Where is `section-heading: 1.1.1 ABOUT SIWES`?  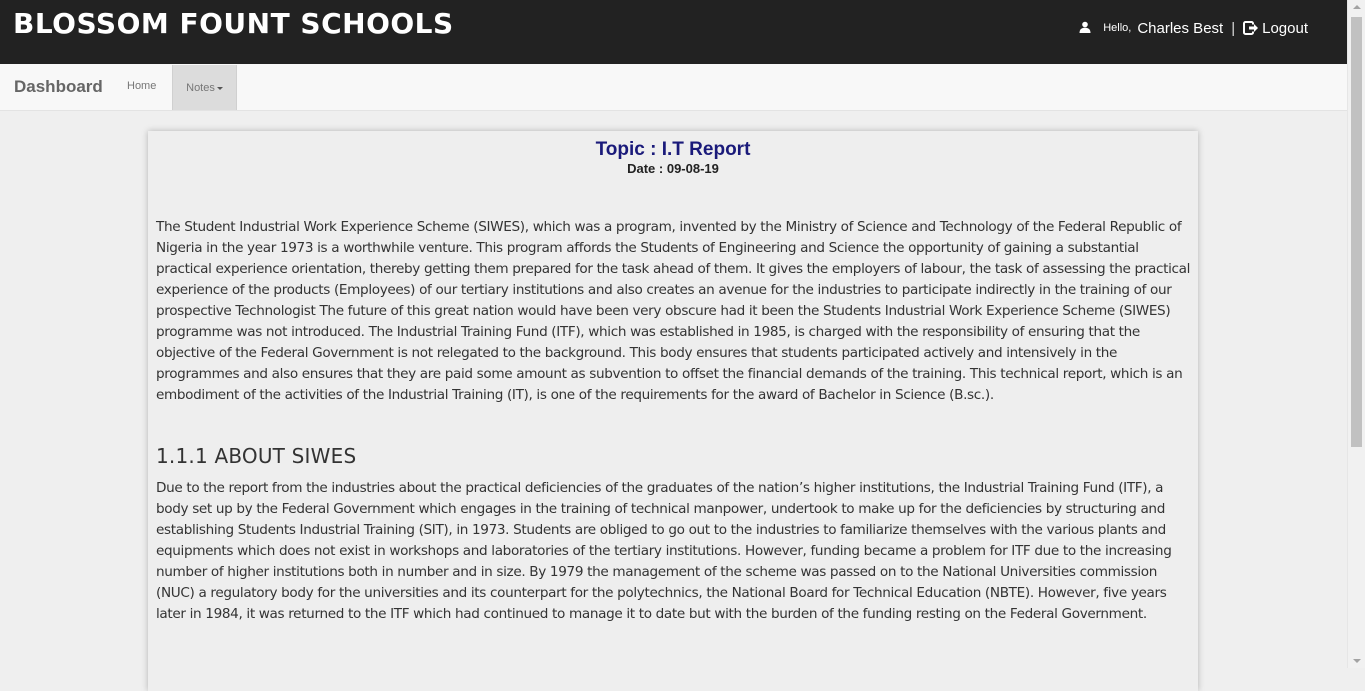 section-heading: 1.1.1 ABOUT SIWES is located at coordinates (256, 456).